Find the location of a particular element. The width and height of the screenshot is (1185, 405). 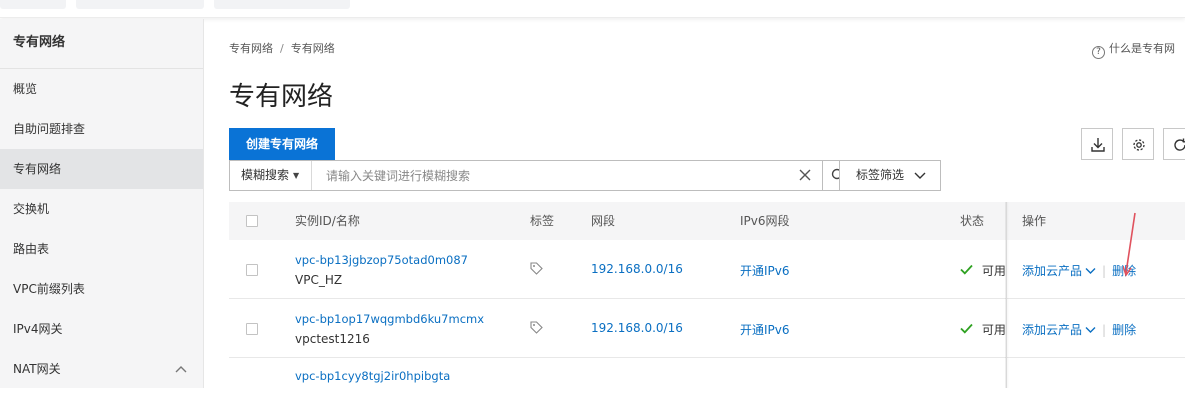

instance-id-link: vpc-bp1op17wqgmbd6ku7mcmx is located at coordinates (389, 319).